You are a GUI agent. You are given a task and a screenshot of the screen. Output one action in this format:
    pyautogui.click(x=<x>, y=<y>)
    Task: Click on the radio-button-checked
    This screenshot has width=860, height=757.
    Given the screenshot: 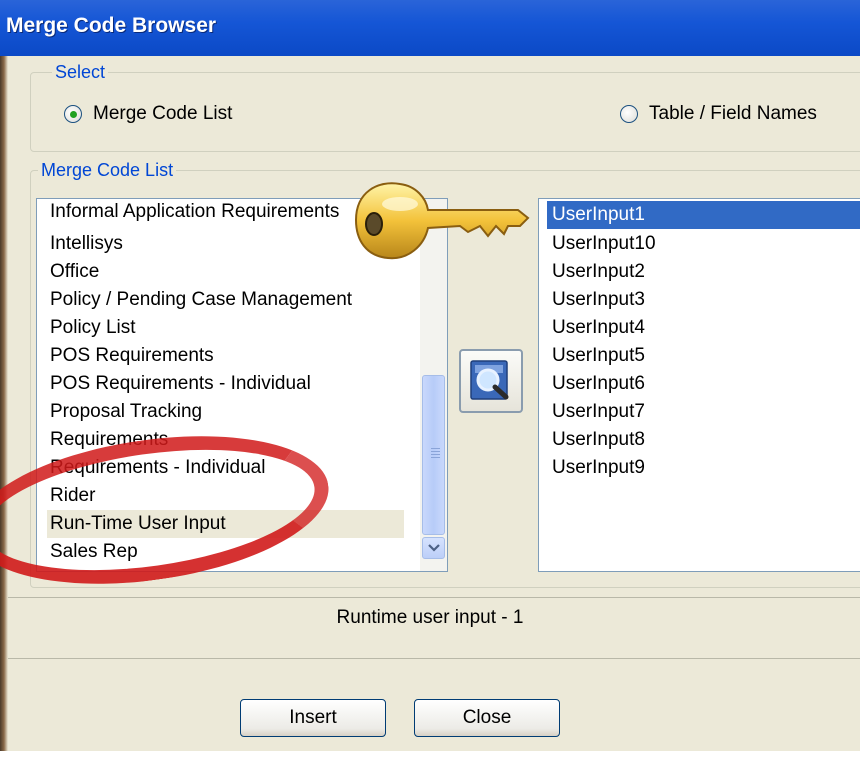 What is the action you would take?
    pyautogui.click(x=73, y=114)
    